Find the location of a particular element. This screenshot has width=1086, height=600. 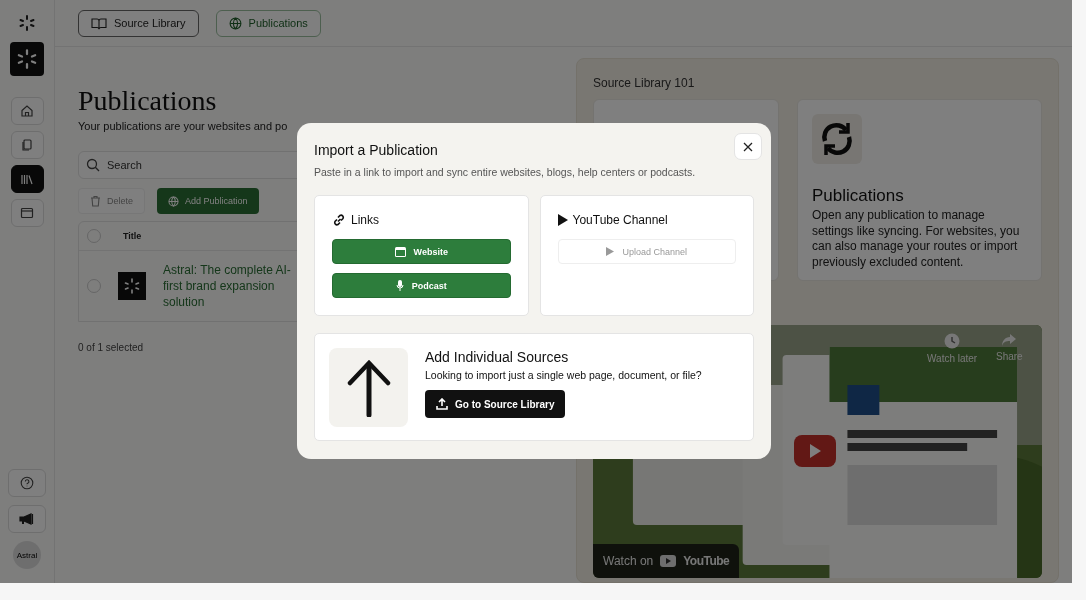

column-header: Title is located at coordinates (132, 236).